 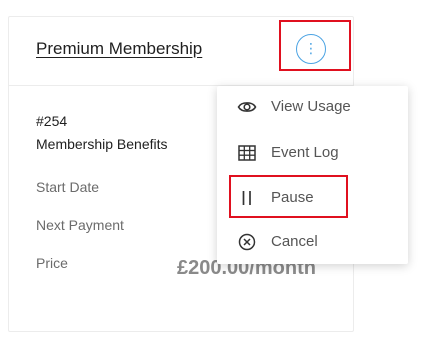 I want to click on next-payment-label: Next Payment, so click(x=80, y=225).